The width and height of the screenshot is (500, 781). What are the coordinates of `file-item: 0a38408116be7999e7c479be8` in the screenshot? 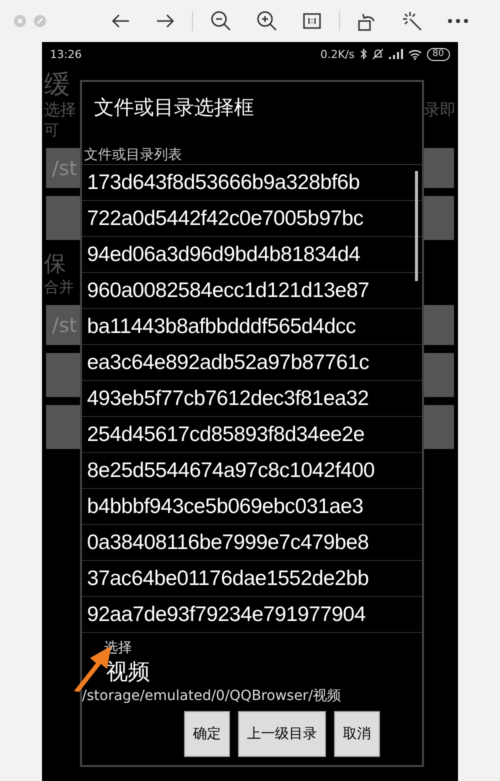 It's located at (252, 543).